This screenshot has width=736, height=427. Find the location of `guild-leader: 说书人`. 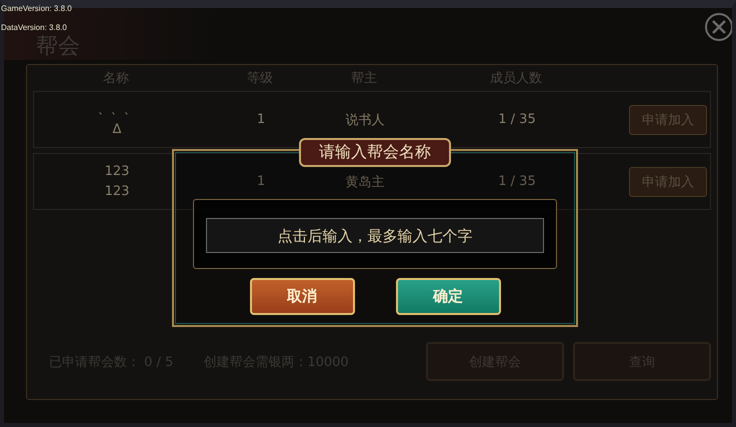

guild-leader: 说书人 is located at coordinates (365, 120).